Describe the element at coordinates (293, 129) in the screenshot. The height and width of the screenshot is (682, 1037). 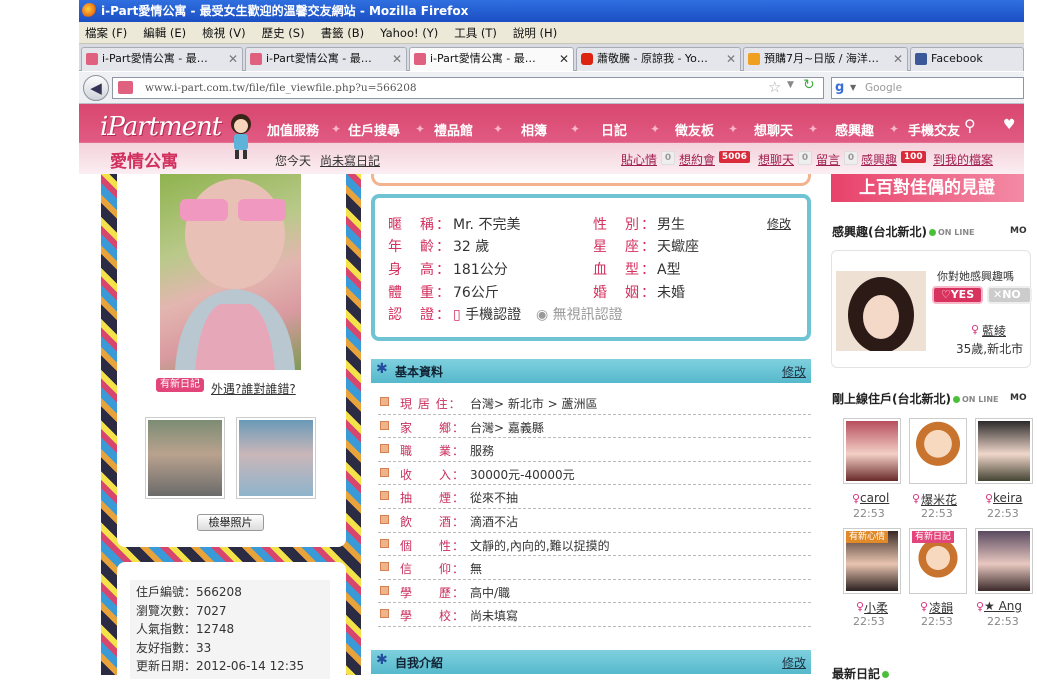
I see `nav-vip: 加值服務` at that location.